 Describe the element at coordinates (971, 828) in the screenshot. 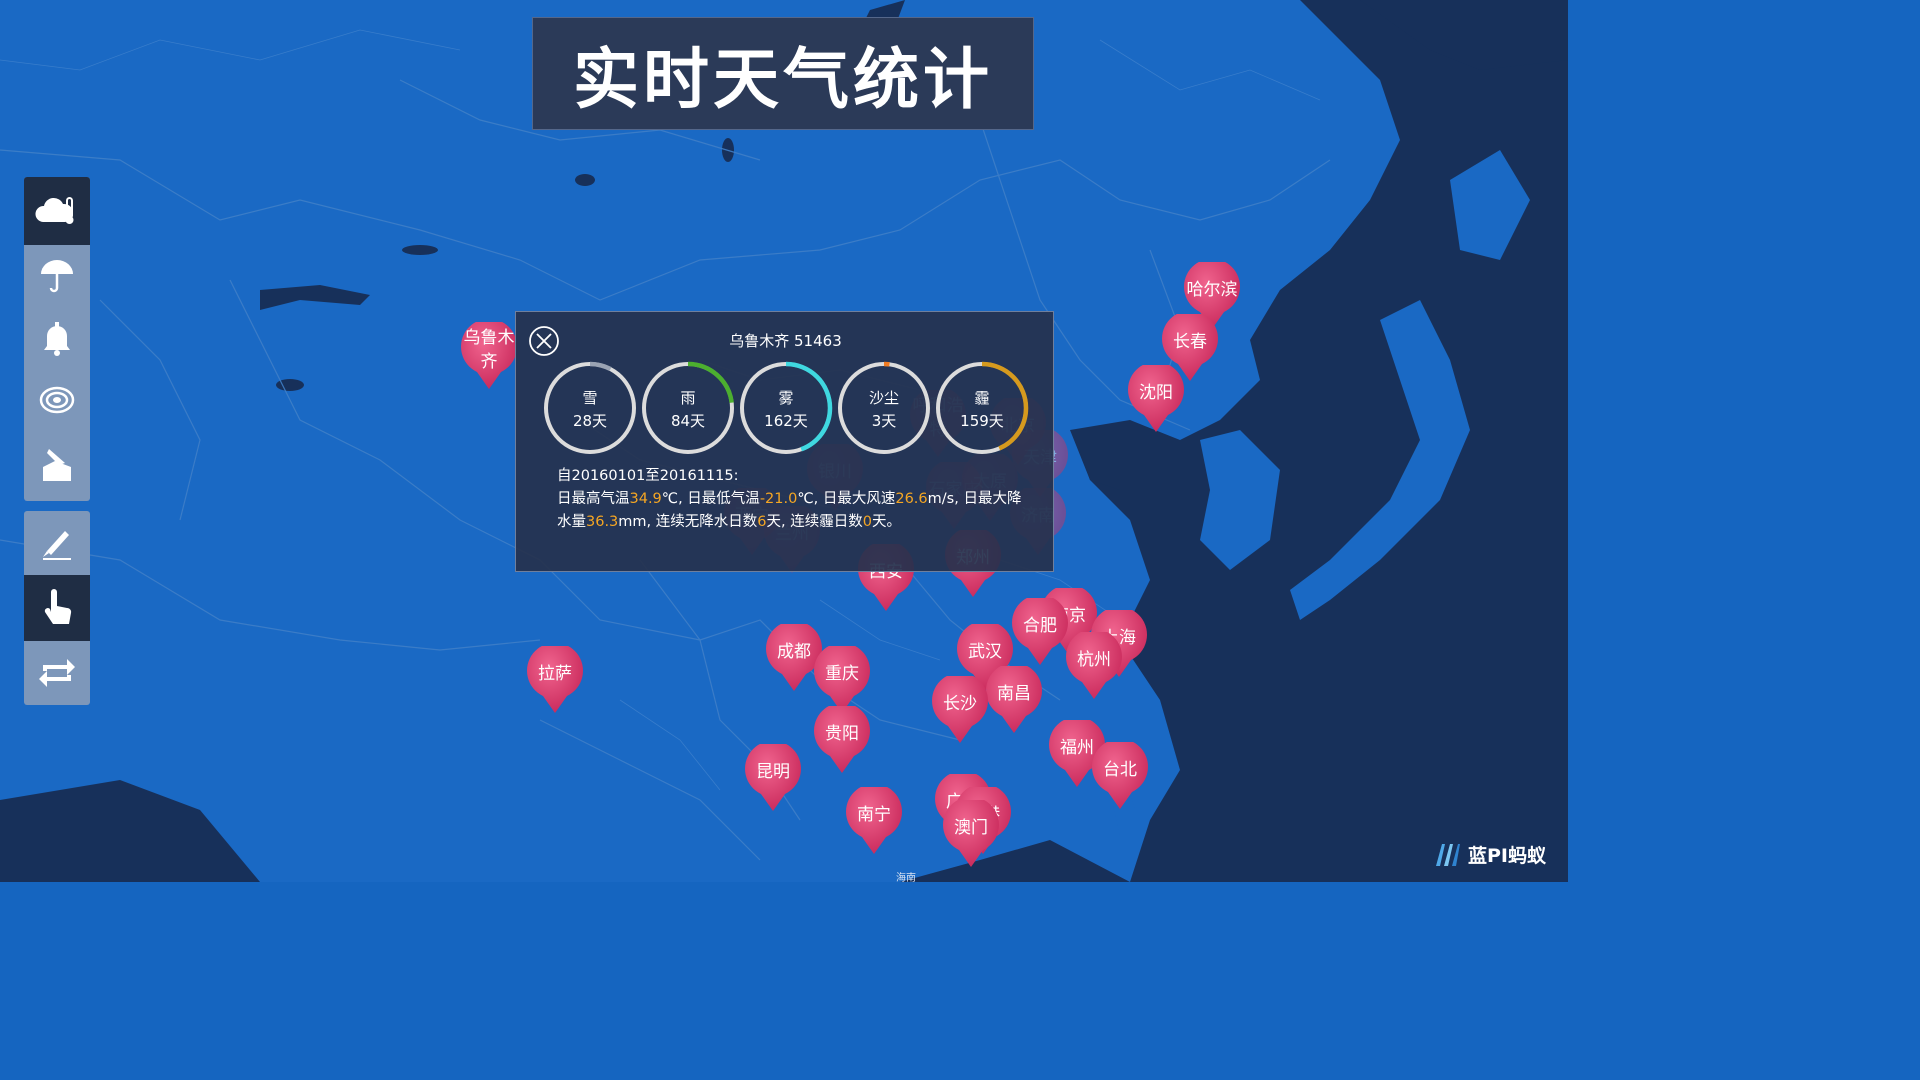

I see `city-pin-label: 澳门` at that location.